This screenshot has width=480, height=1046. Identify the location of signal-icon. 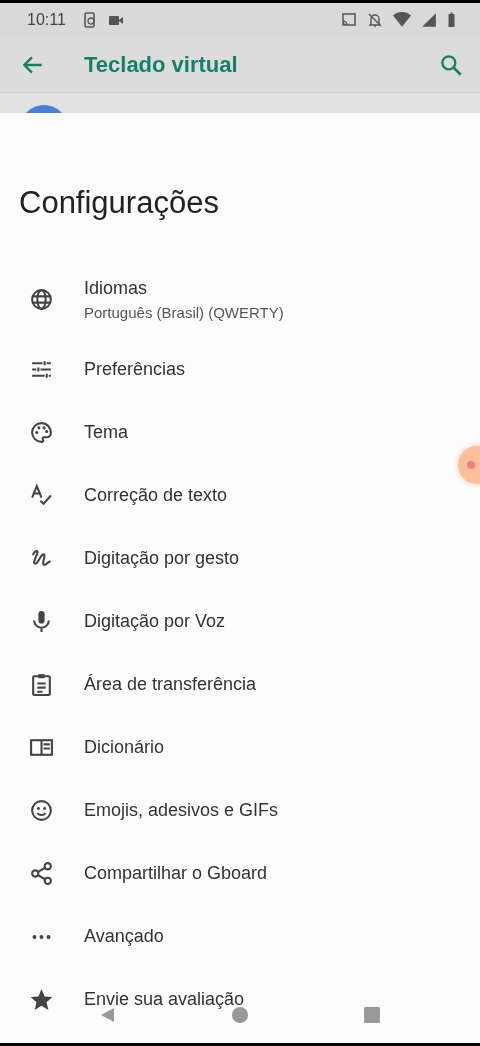
(429, 20).